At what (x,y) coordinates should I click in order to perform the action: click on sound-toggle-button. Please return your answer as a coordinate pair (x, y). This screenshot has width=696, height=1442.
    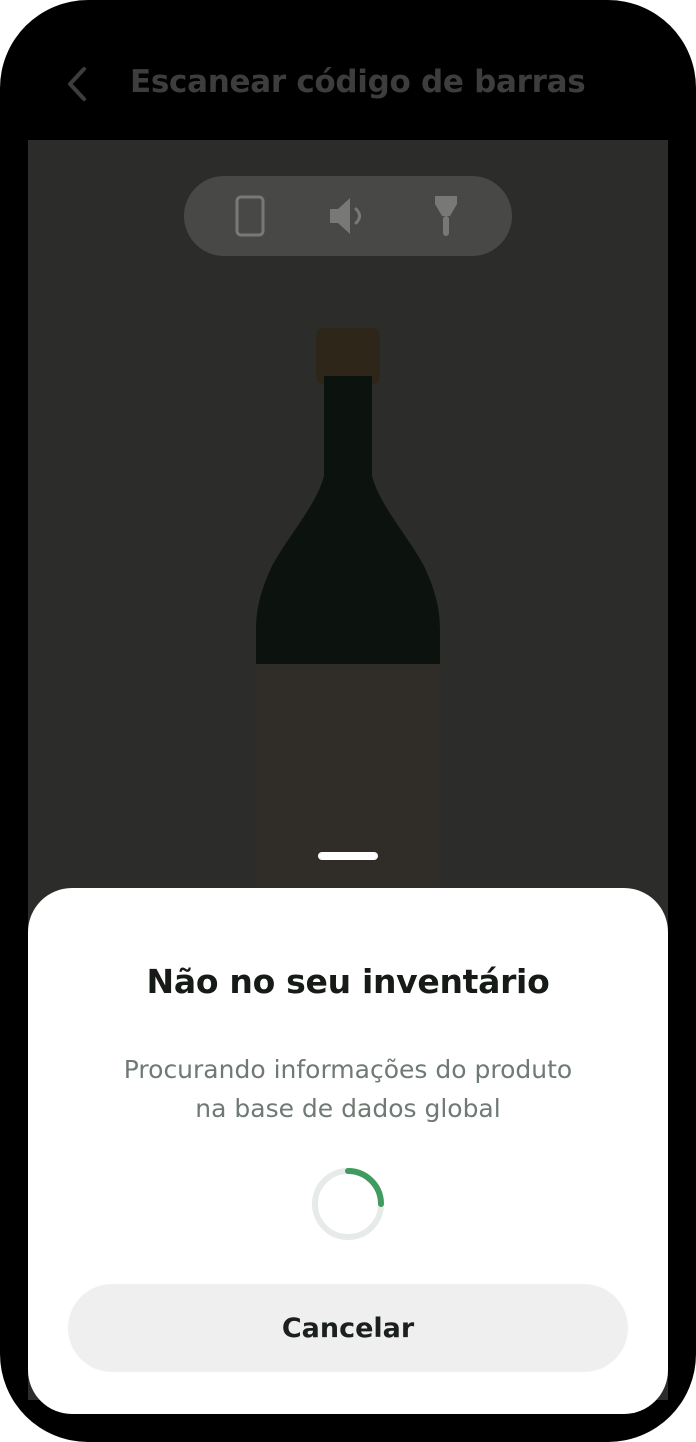
    Looking at the image, I should click on (348, 216).